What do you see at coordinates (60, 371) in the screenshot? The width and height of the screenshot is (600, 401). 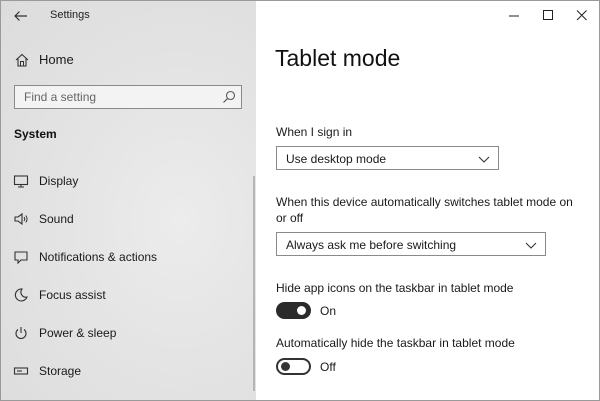 I see `sidebar-item-label: Storage` at bounding box center [60, 371].